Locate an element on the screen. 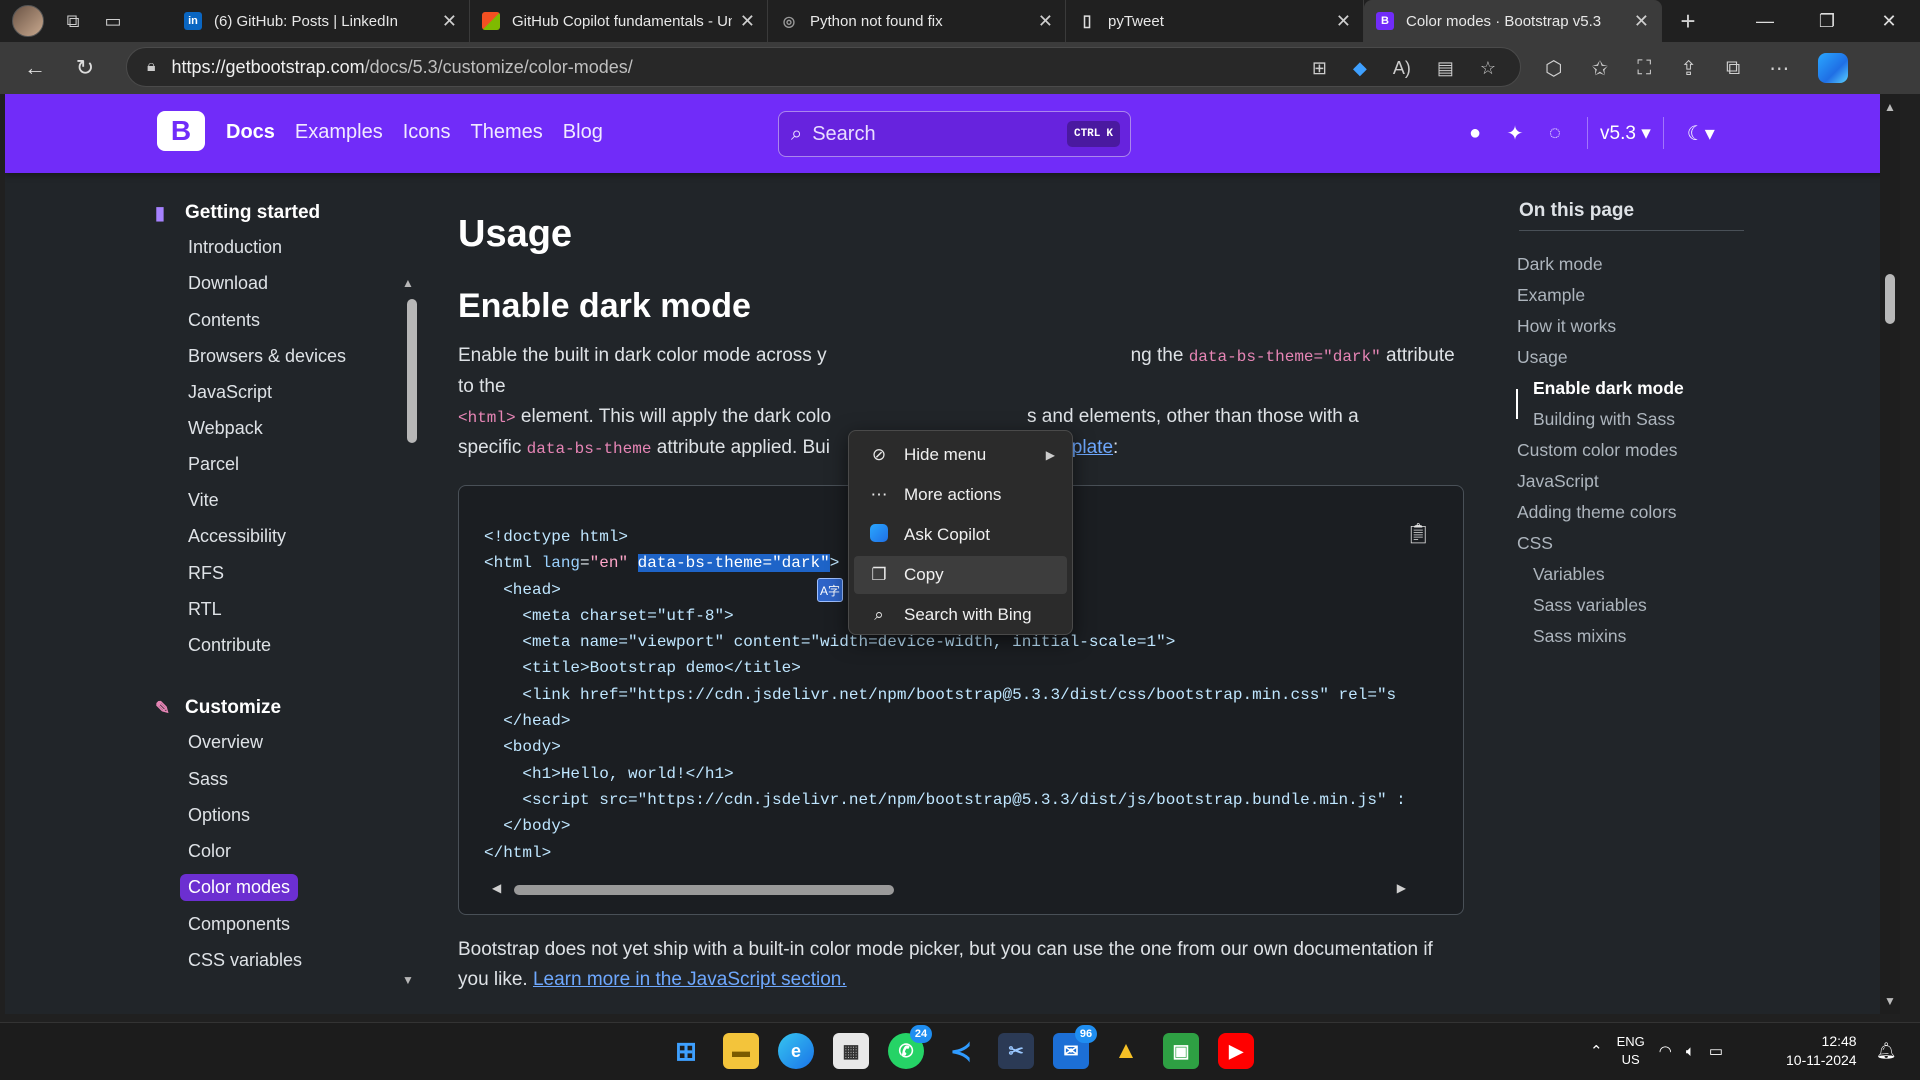 This screenshot has width=1920, height=1080. toc-item-sass-variables: Sass variables is located at coordinates (1590, 605).